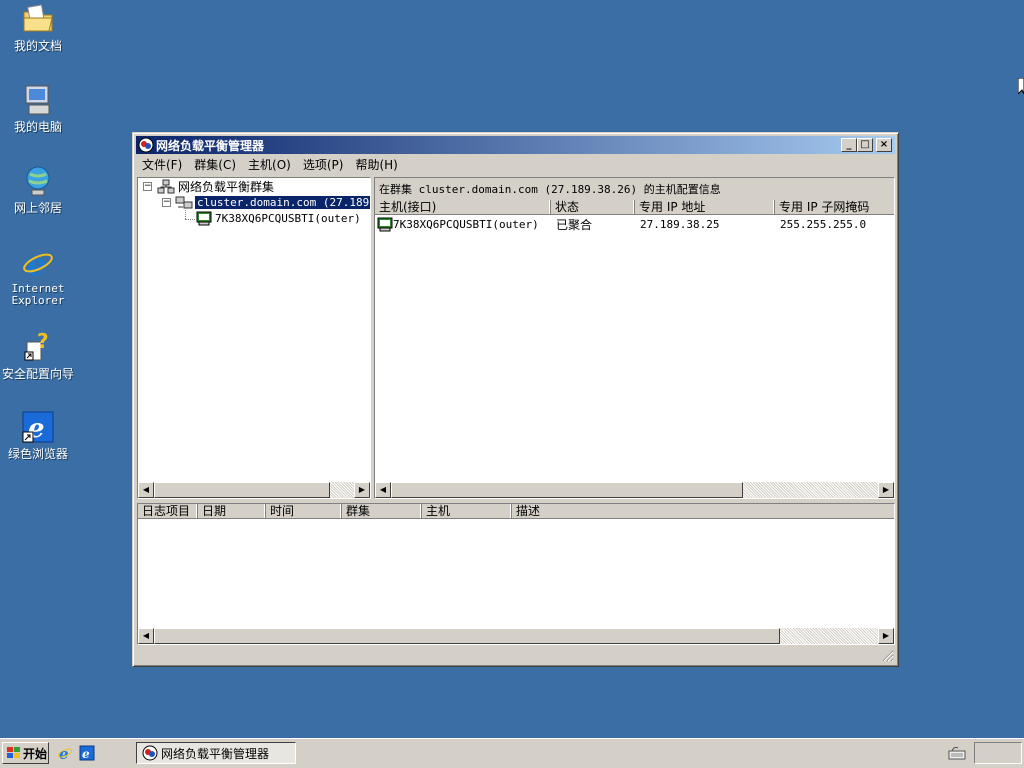 The height and width of the screenshot is (768, 1024). I want to click on desktop-icon-green-browser: e 绿色浏览器, so click(38, 435).